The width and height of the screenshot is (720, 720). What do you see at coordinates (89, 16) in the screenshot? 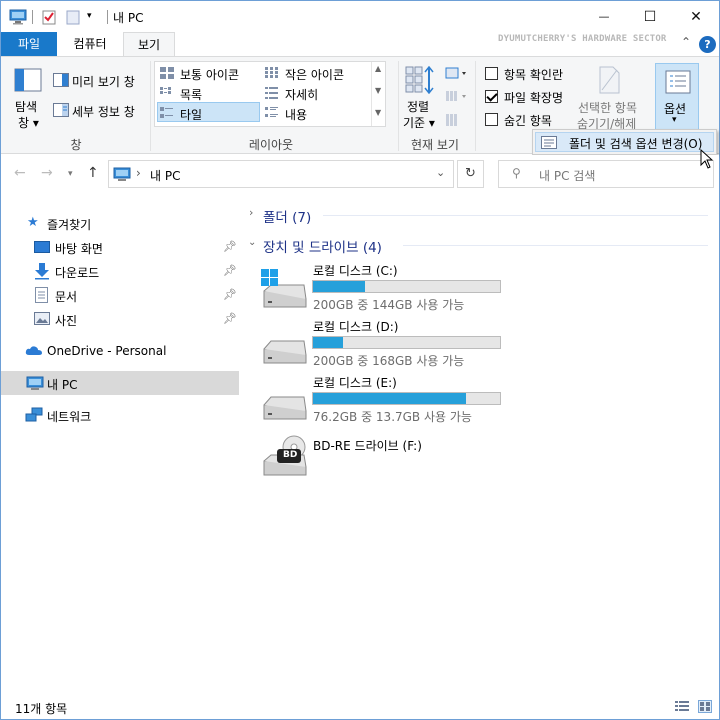
I see `quick-access-toolbar-dropdown-icon: ▾` at bounding box center [89, 16].